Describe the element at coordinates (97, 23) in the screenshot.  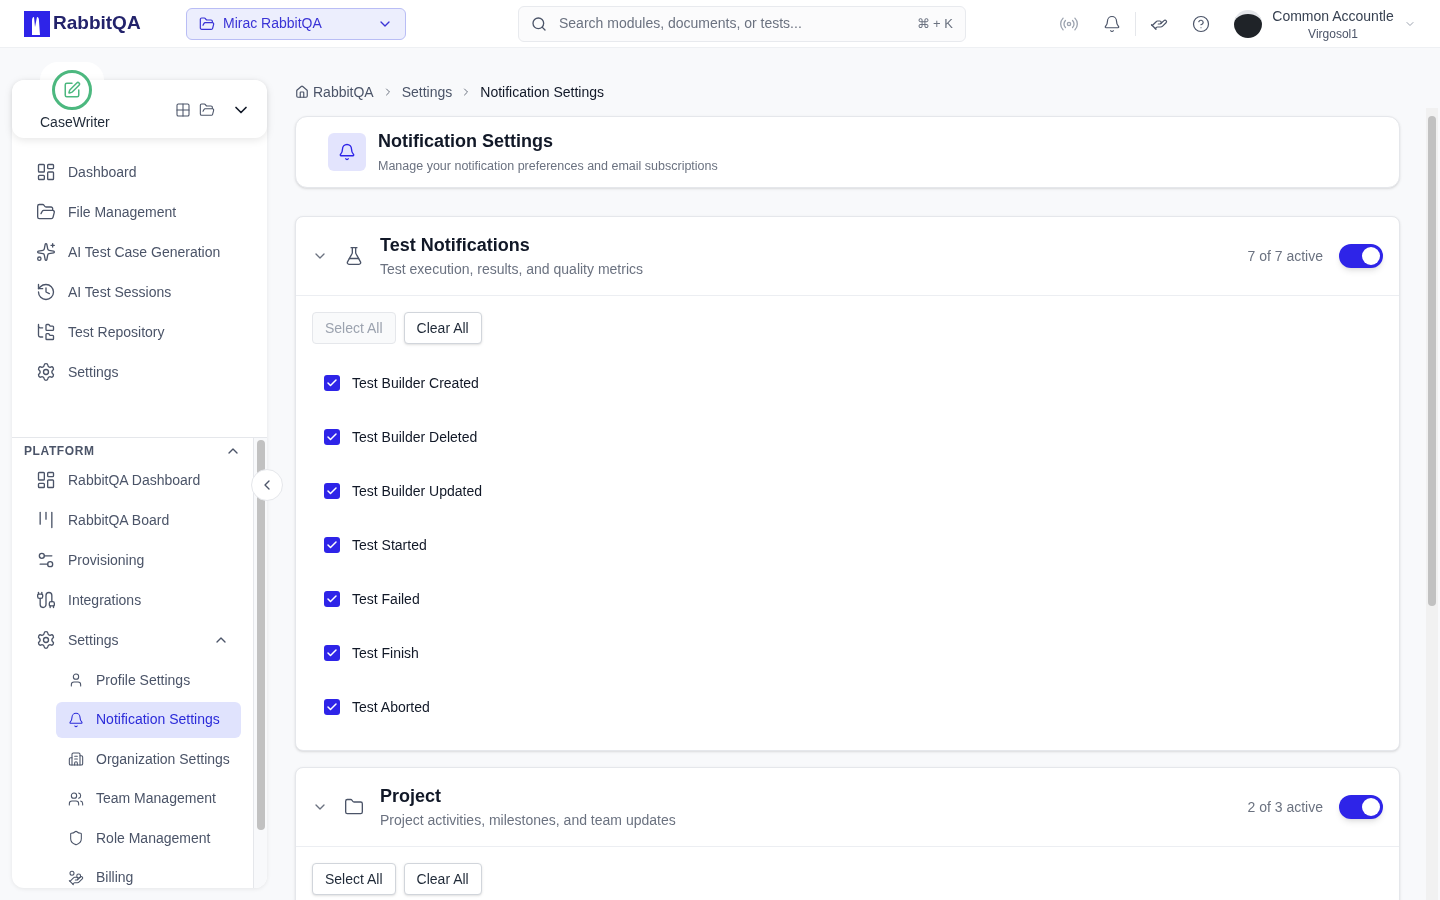
I see `logo-text: RabbitQA` at that location.